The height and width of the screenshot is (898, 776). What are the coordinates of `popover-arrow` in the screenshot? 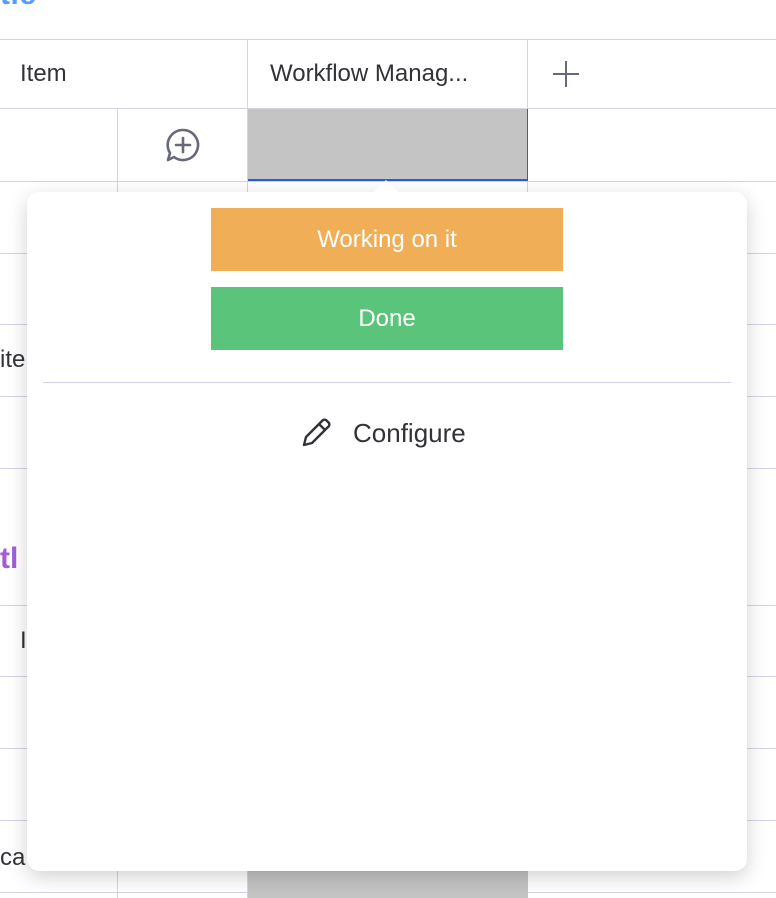 It's located at (386, 186).